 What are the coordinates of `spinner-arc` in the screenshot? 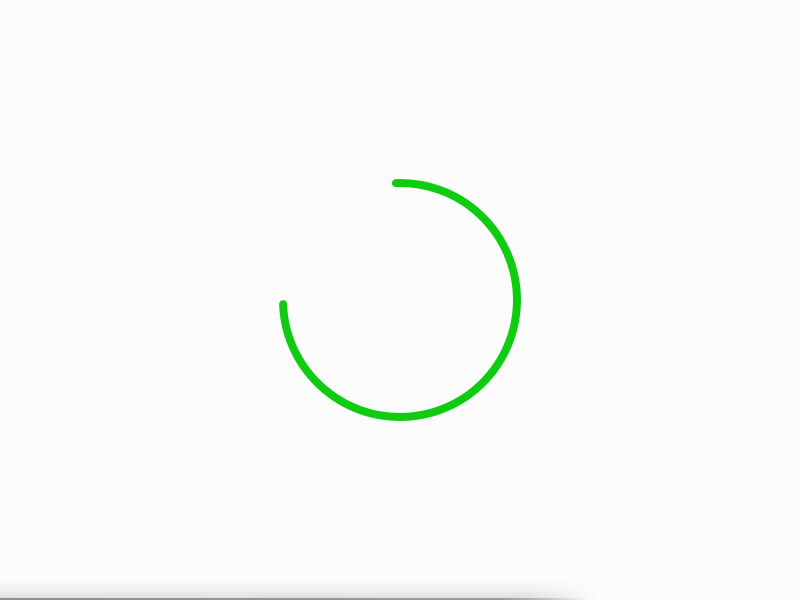 It's located at (400, 300).